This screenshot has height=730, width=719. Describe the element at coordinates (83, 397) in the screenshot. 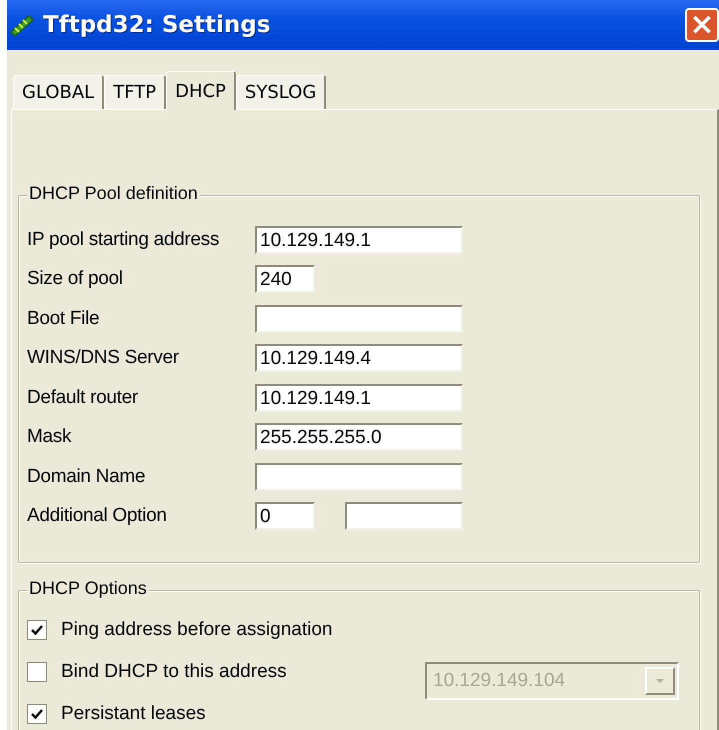

I see `field-label: Default router` at that location.